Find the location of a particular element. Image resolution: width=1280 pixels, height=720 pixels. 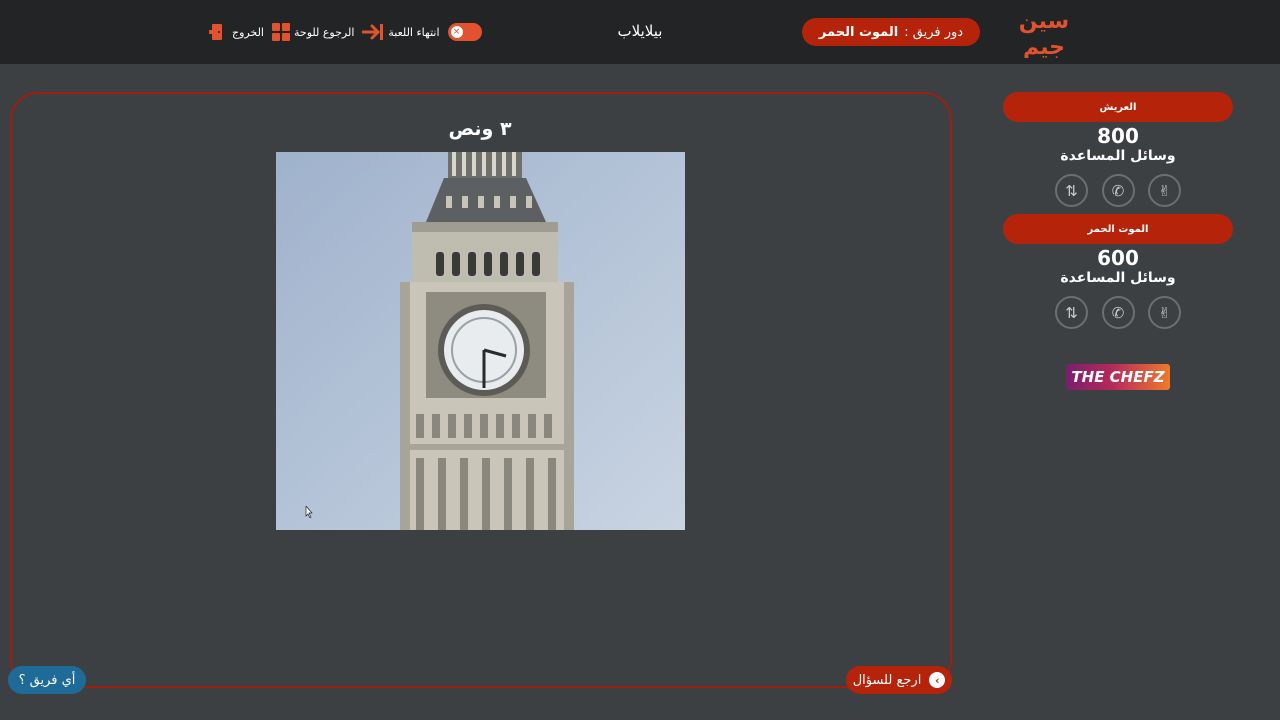

team-name: العريش is located at coordinates (1118, 107).